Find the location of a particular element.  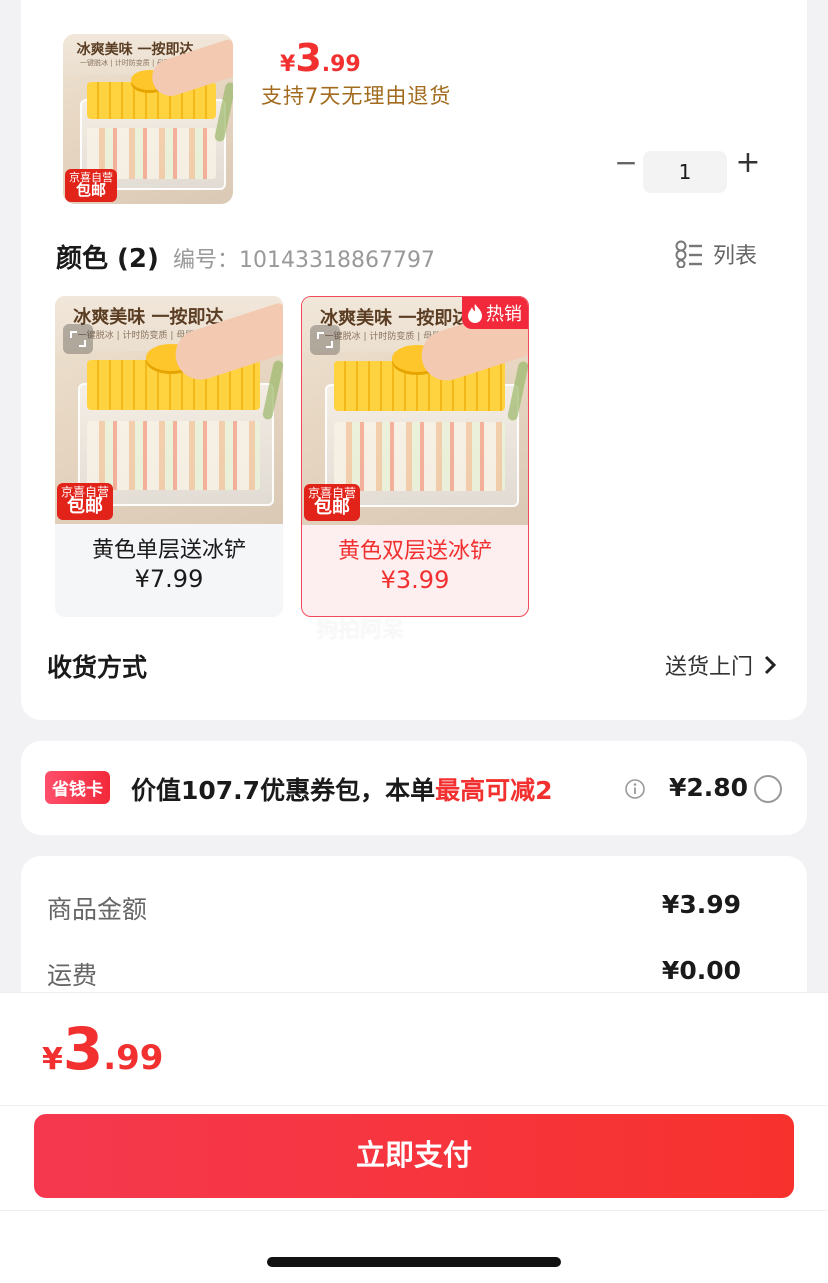

return-policy: 支持7天无理由退货 is located at coordinates (356, 96).